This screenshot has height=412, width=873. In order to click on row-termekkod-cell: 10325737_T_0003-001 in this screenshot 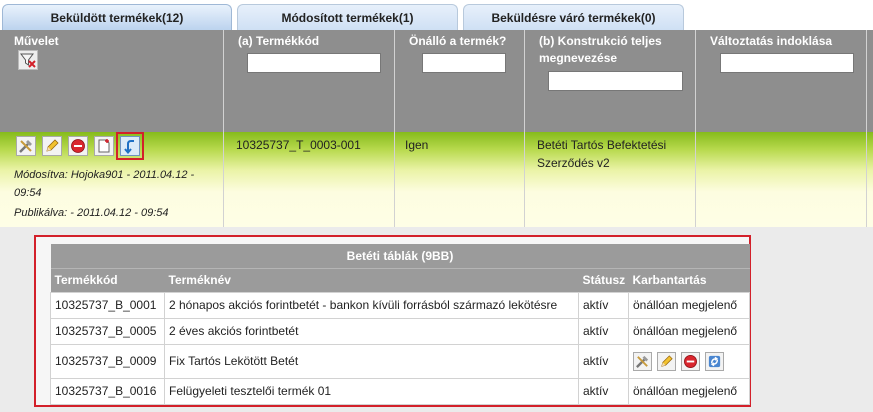, I will do `click(309, 179)`.